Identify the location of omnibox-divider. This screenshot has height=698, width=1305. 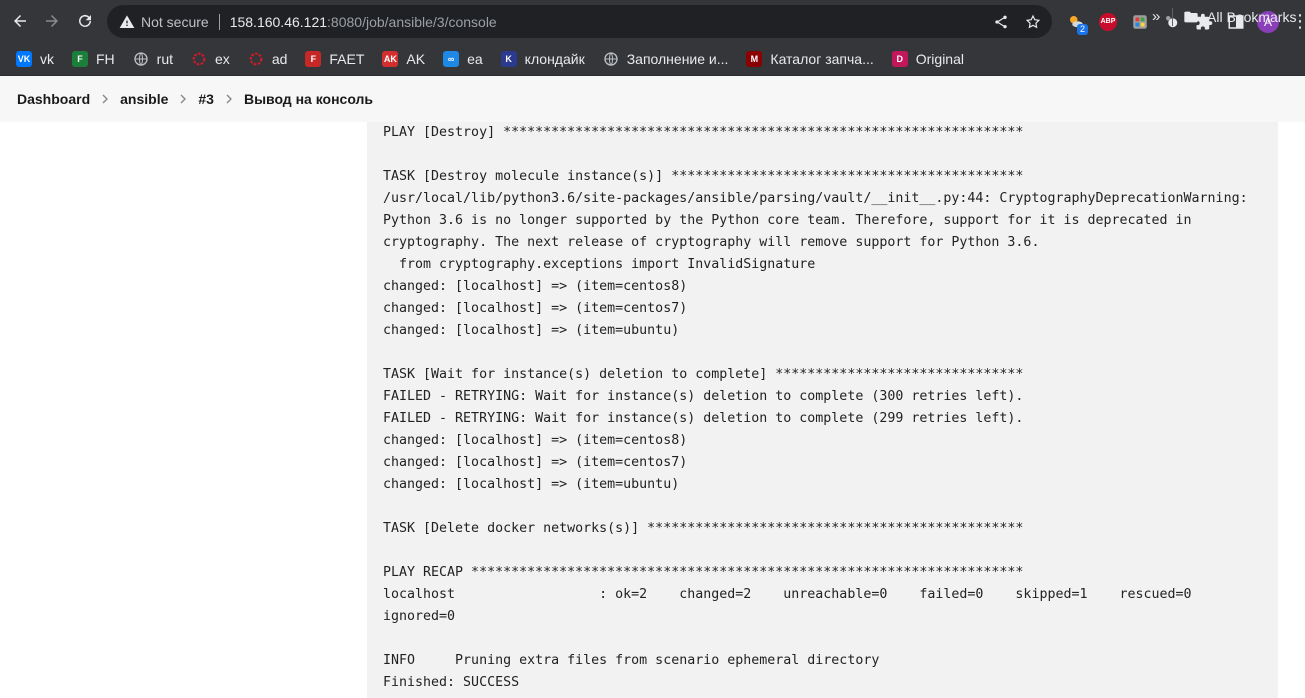
(219, 21).